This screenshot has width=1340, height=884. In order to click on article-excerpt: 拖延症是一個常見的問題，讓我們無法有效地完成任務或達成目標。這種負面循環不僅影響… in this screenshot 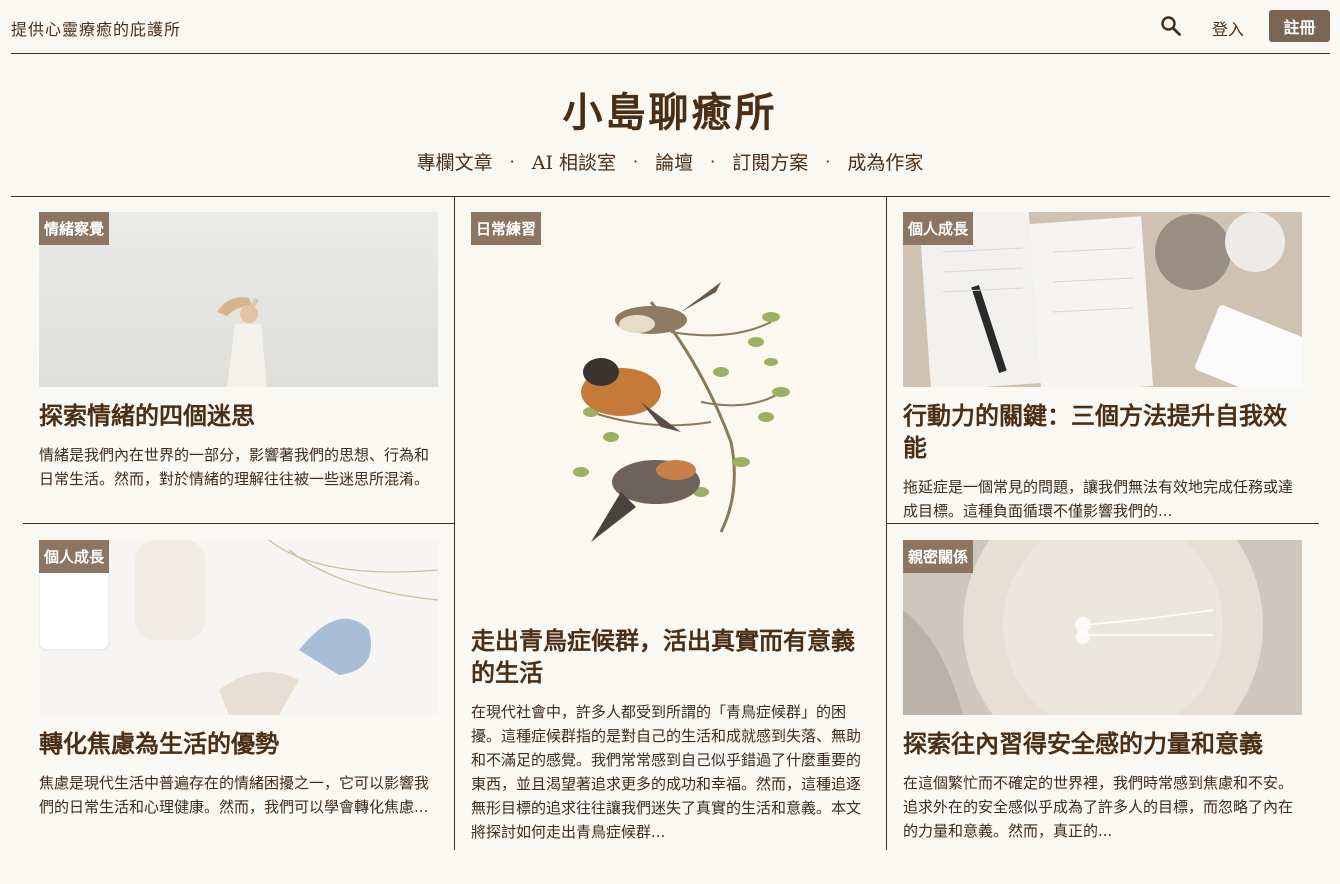, I will do `click(1098, 499)`.